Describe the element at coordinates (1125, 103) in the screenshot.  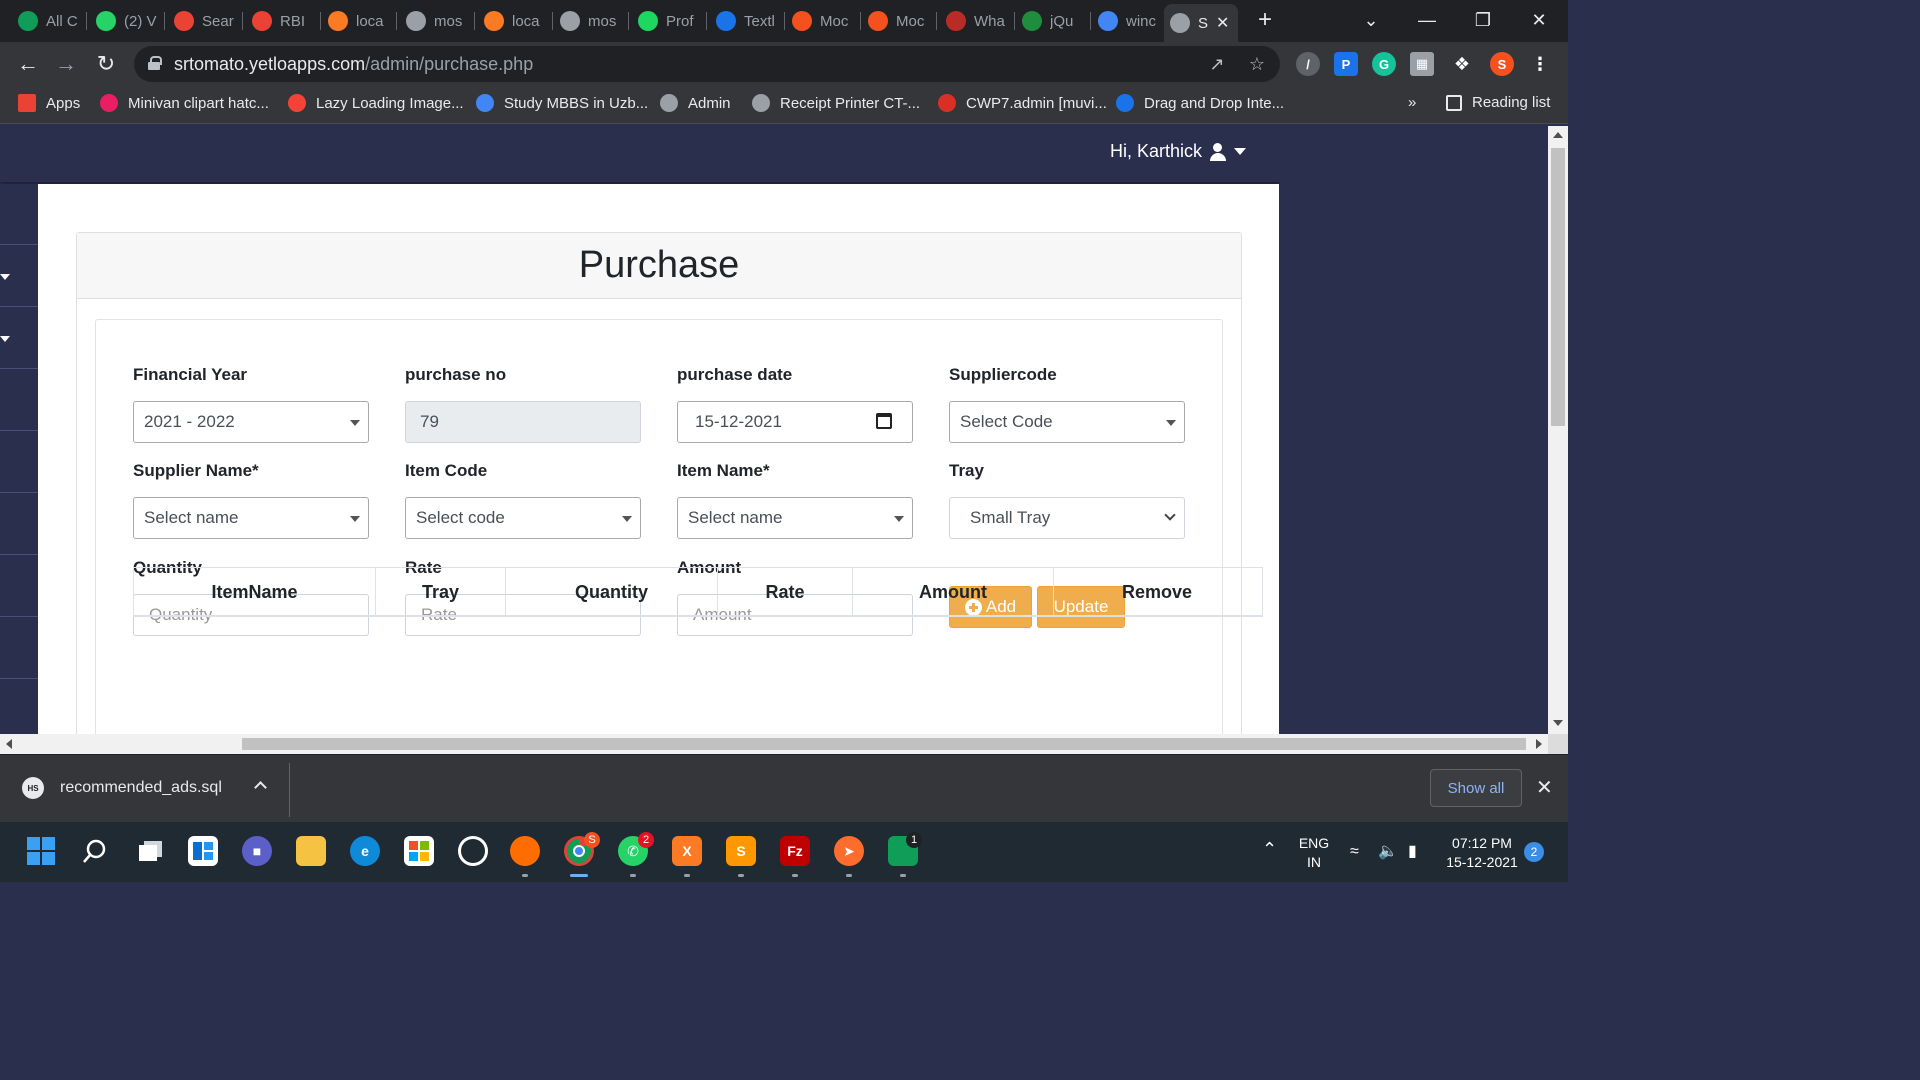
I see `chat-icon` at that location.